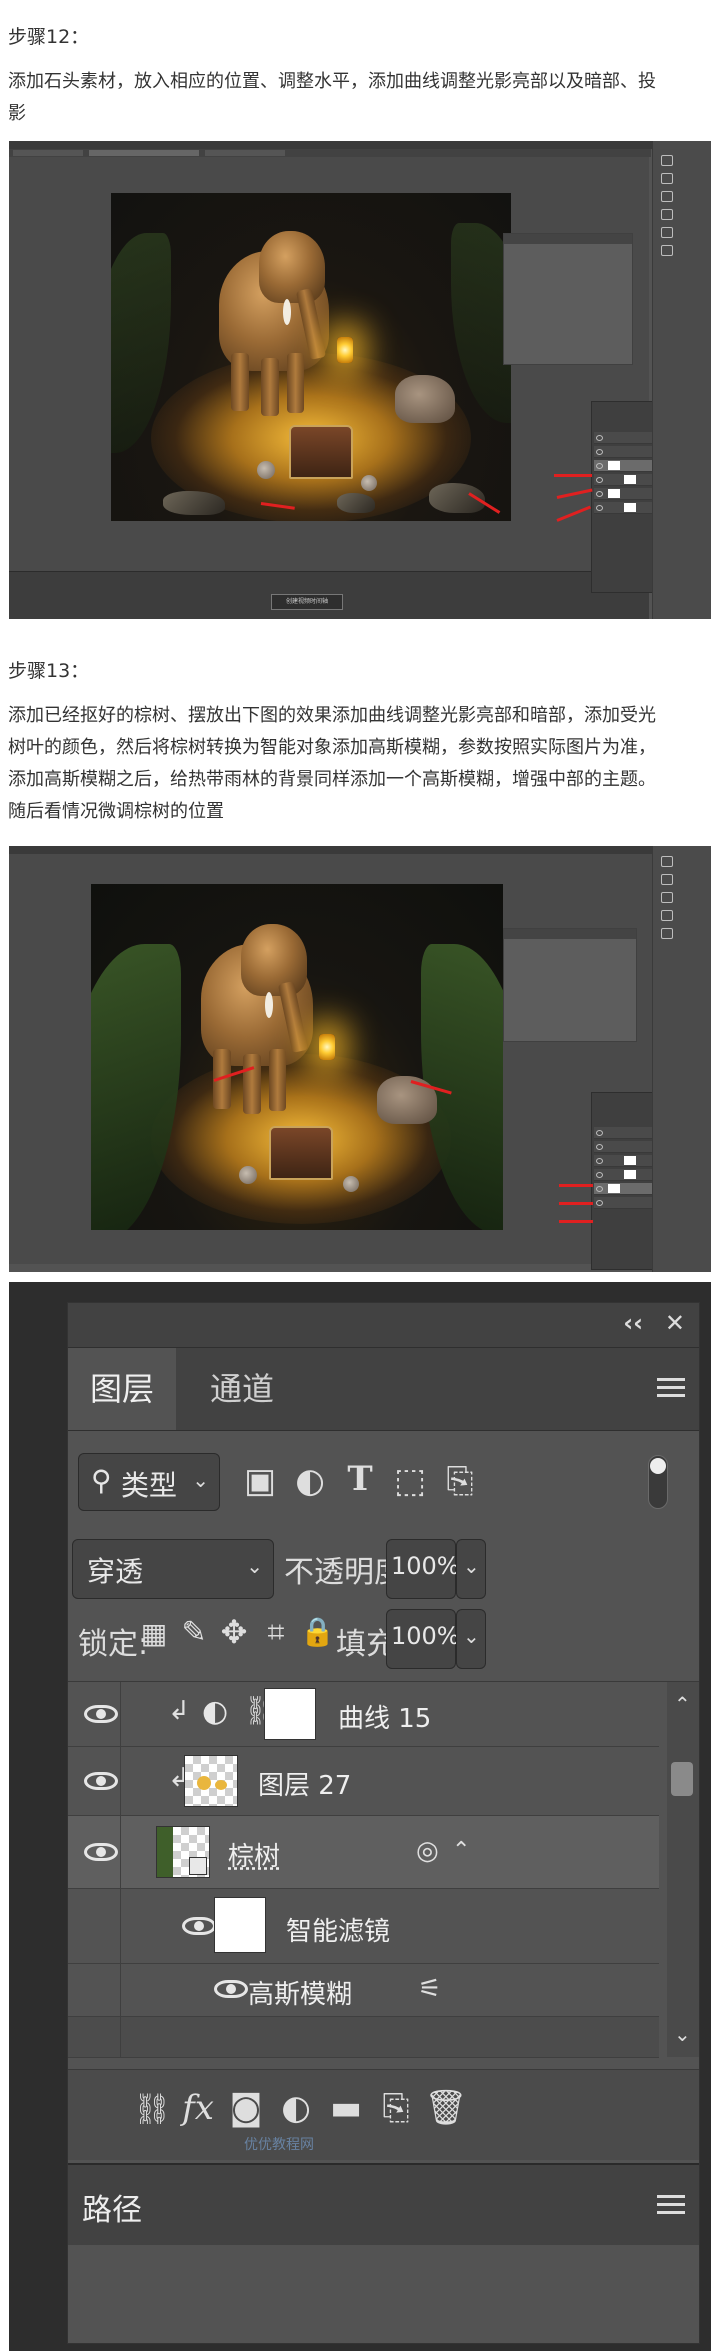  Describe the element at coordinates (173, 1569) in the screenshot. I see `blend-mode-dropdown: 穿透 ⌄` at that location.